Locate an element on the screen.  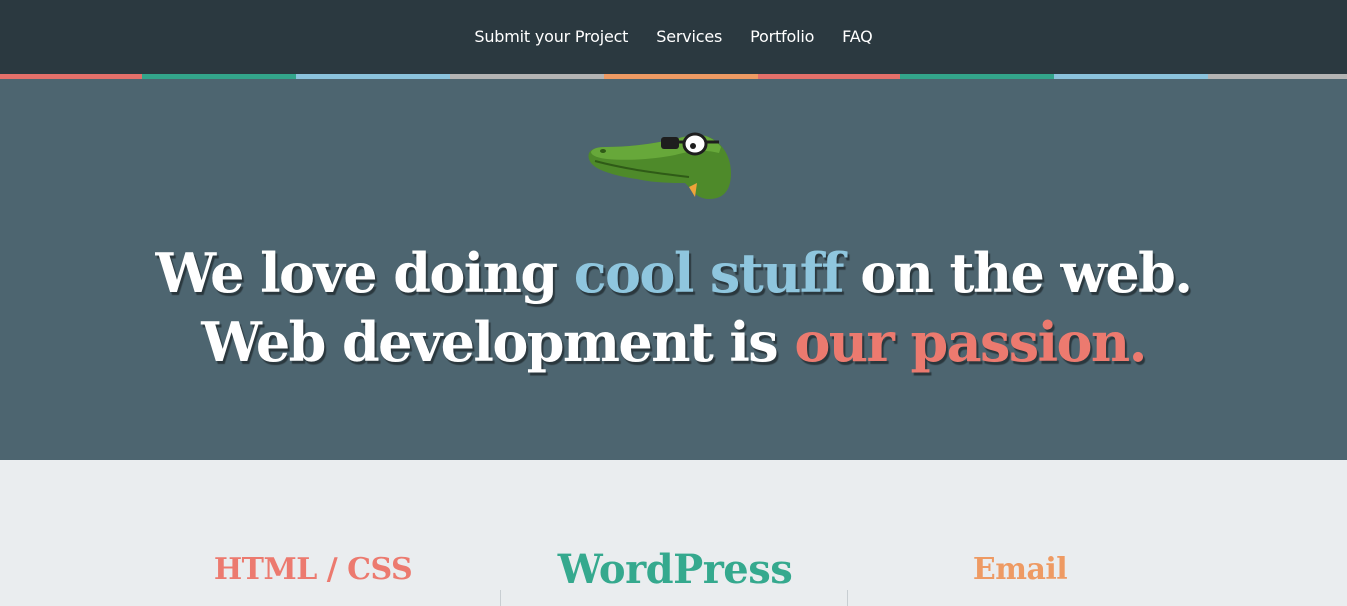
nav-item-portfolio: Portfolio is located at coordinates (782, 37).